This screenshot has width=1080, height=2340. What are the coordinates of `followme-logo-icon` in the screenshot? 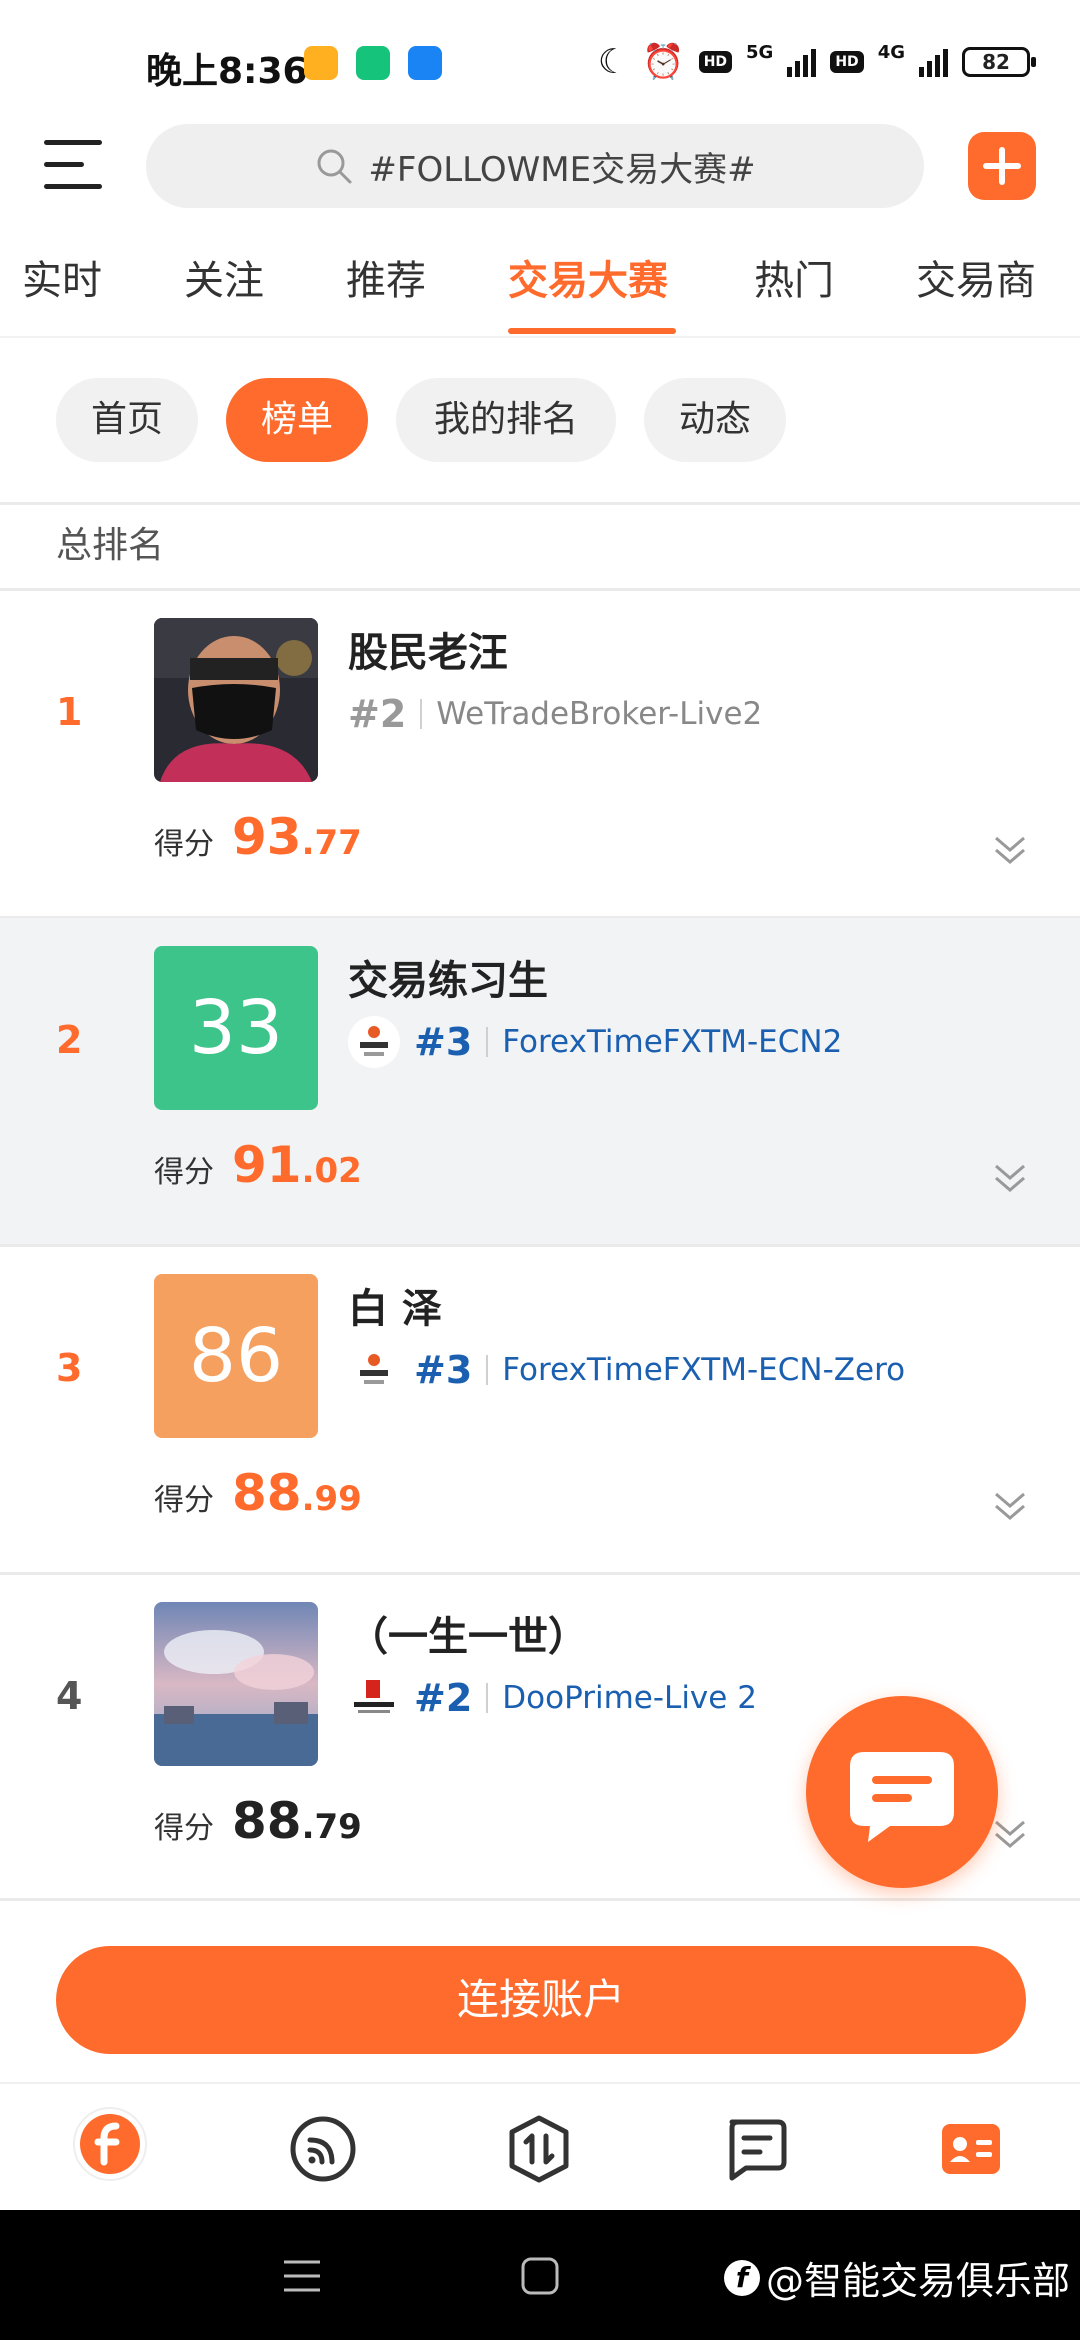 It's located at (110, 2144).